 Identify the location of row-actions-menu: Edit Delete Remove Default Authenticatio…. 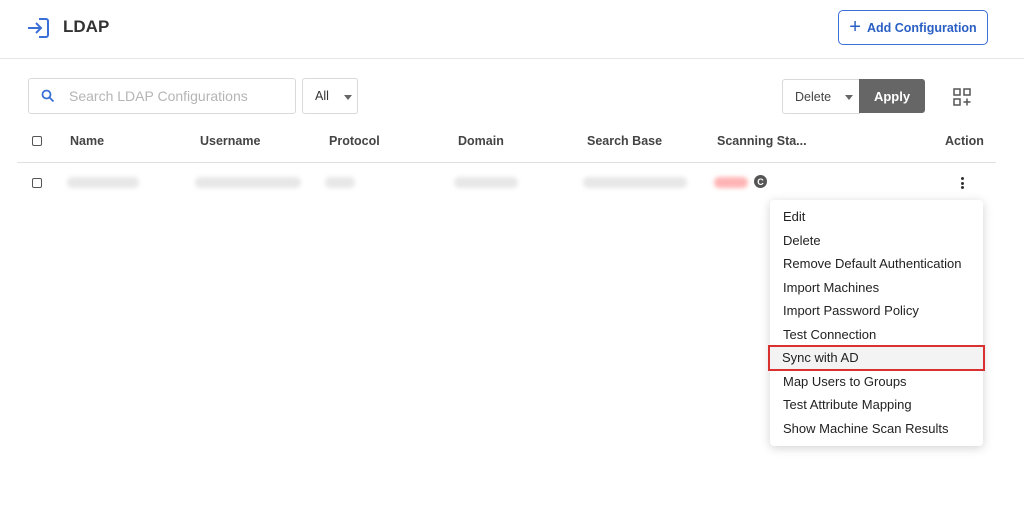
(876, 323).